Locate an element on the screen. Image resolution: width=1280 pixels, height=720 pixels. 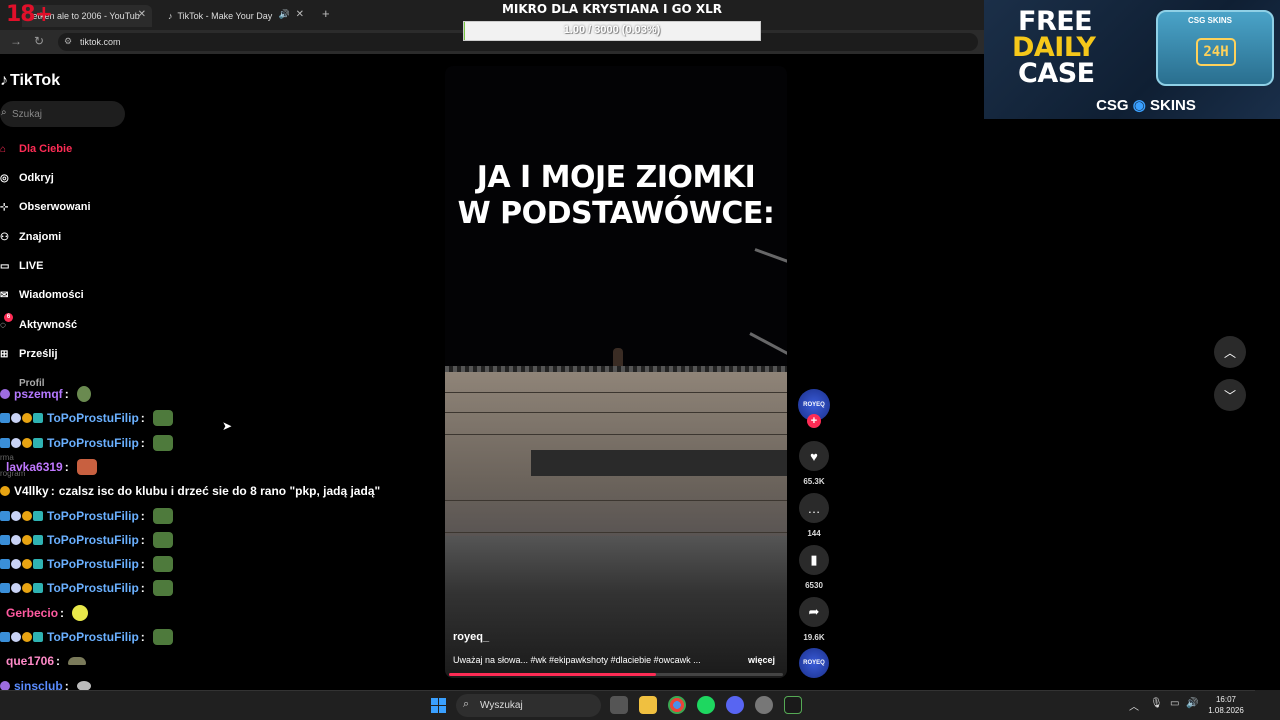
chat-message: que1706: is located at coordinates (43, 661).